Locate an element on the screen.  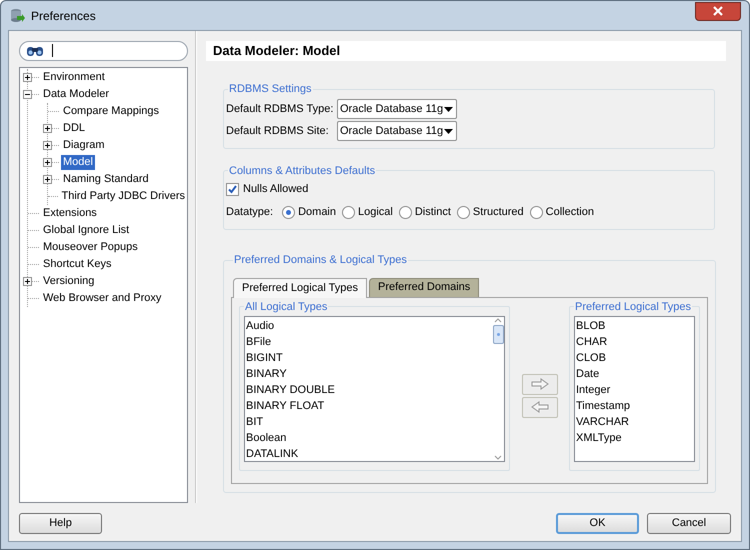
field-label: Default RDBMS Site: is located at coordinates (278, 131).